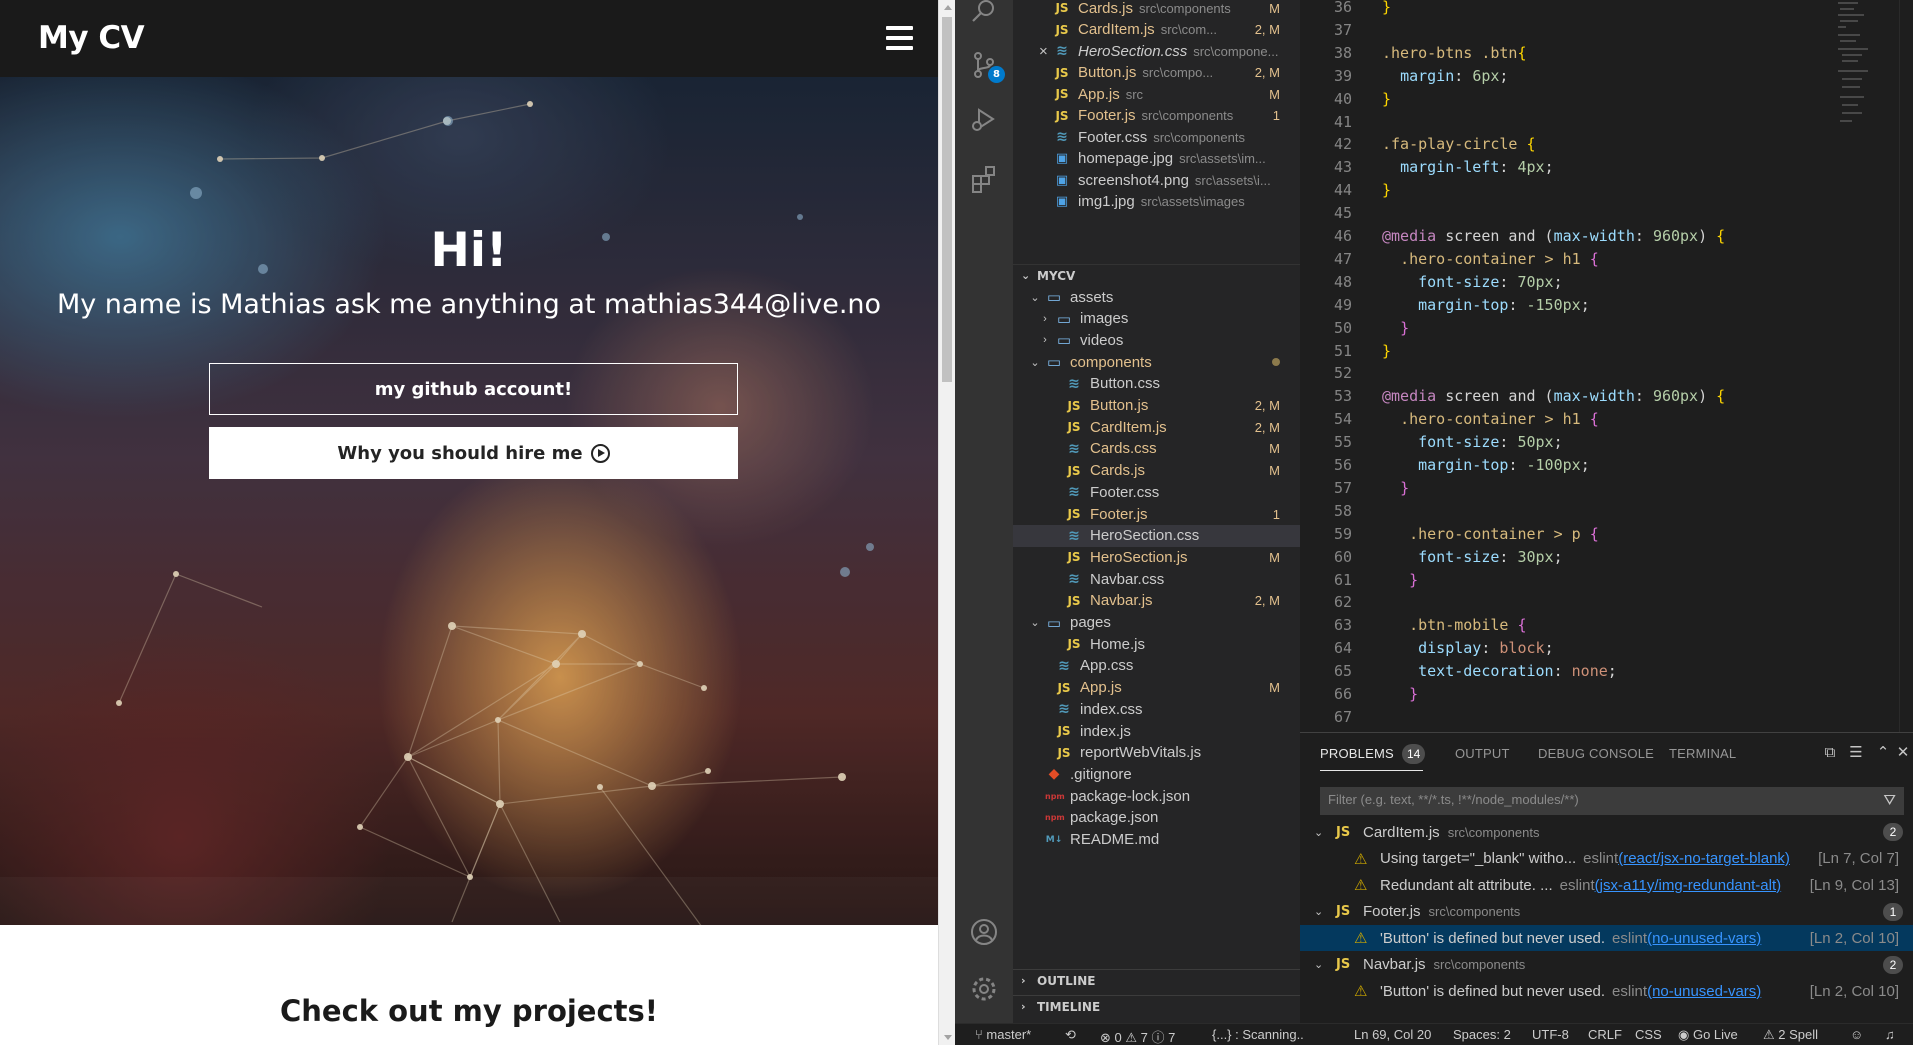 This screenshot has height=1045, width=1913. What do you see at coordinates (91, 38) in the screenshot?
I see `site-logo: My CV` at bounding box center [91, 38].